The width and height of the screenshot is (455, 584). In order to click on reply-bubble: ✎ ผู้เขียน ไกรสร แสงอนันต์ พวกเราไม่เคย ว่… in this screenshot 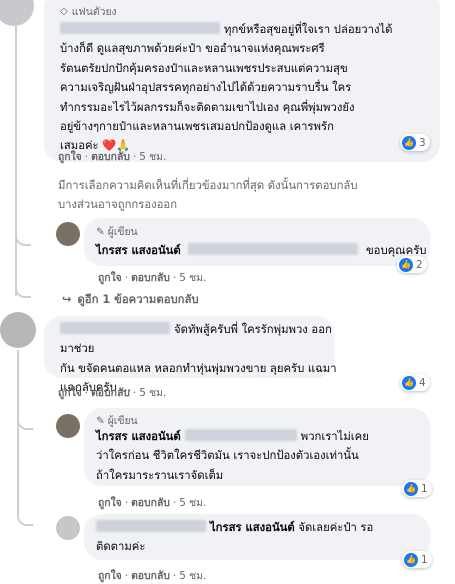, I will do `click(257, 447)`.